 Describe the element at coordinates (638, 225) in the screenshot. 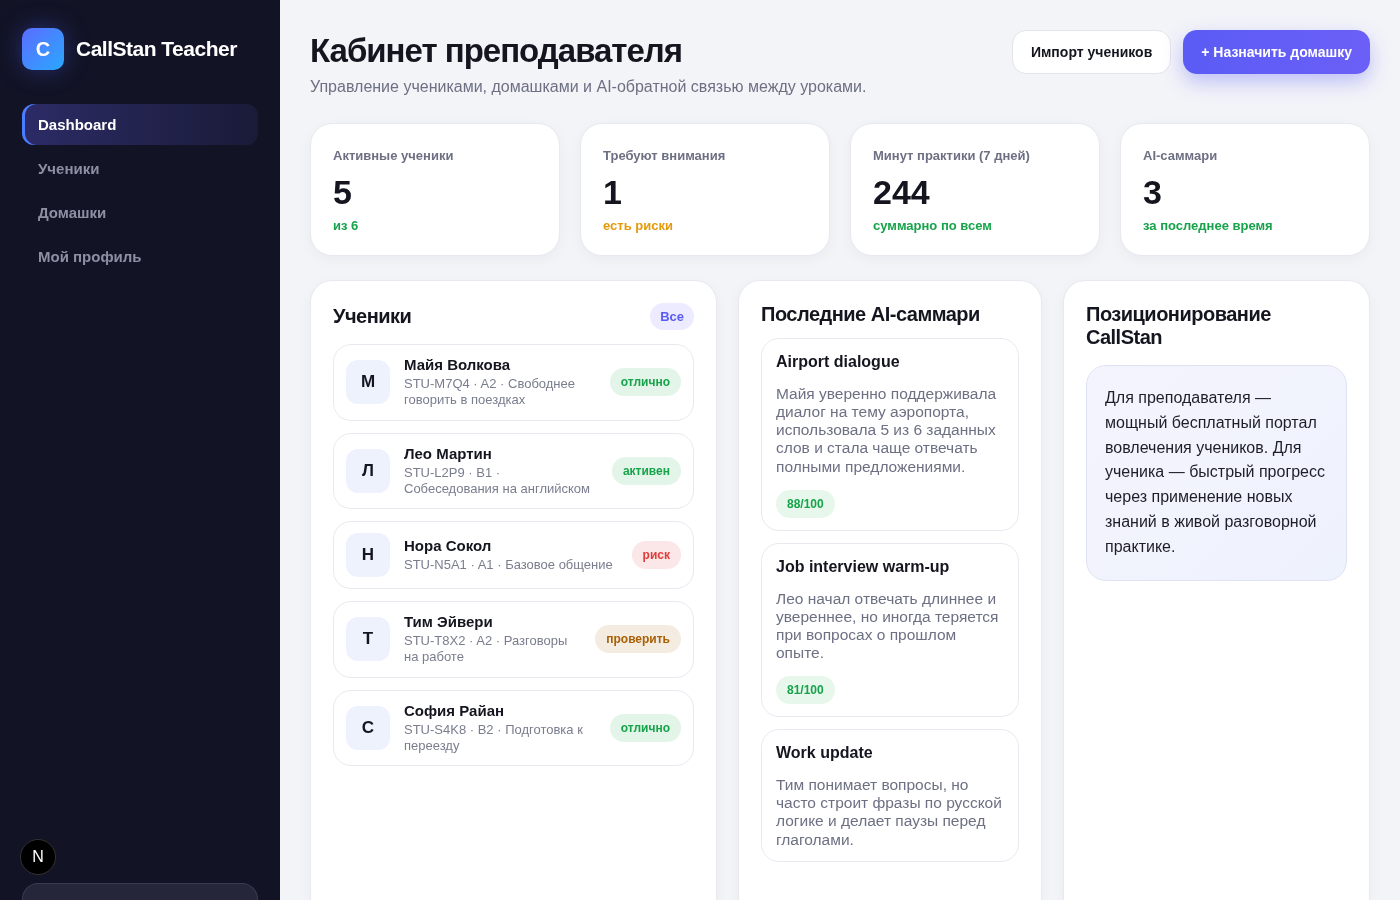

I see `stat-note: есть риски` at that location.